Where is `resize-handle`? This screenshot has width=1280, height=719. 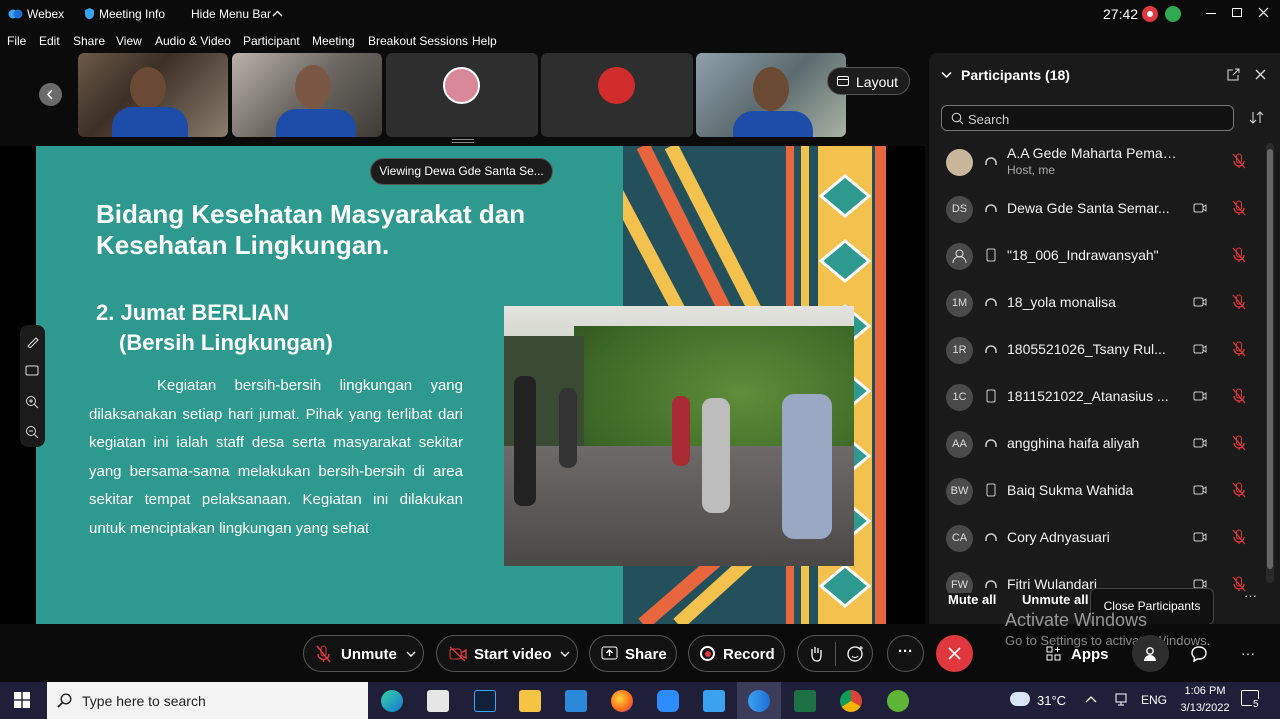
resize-handle is located at coordinates (463, 141).